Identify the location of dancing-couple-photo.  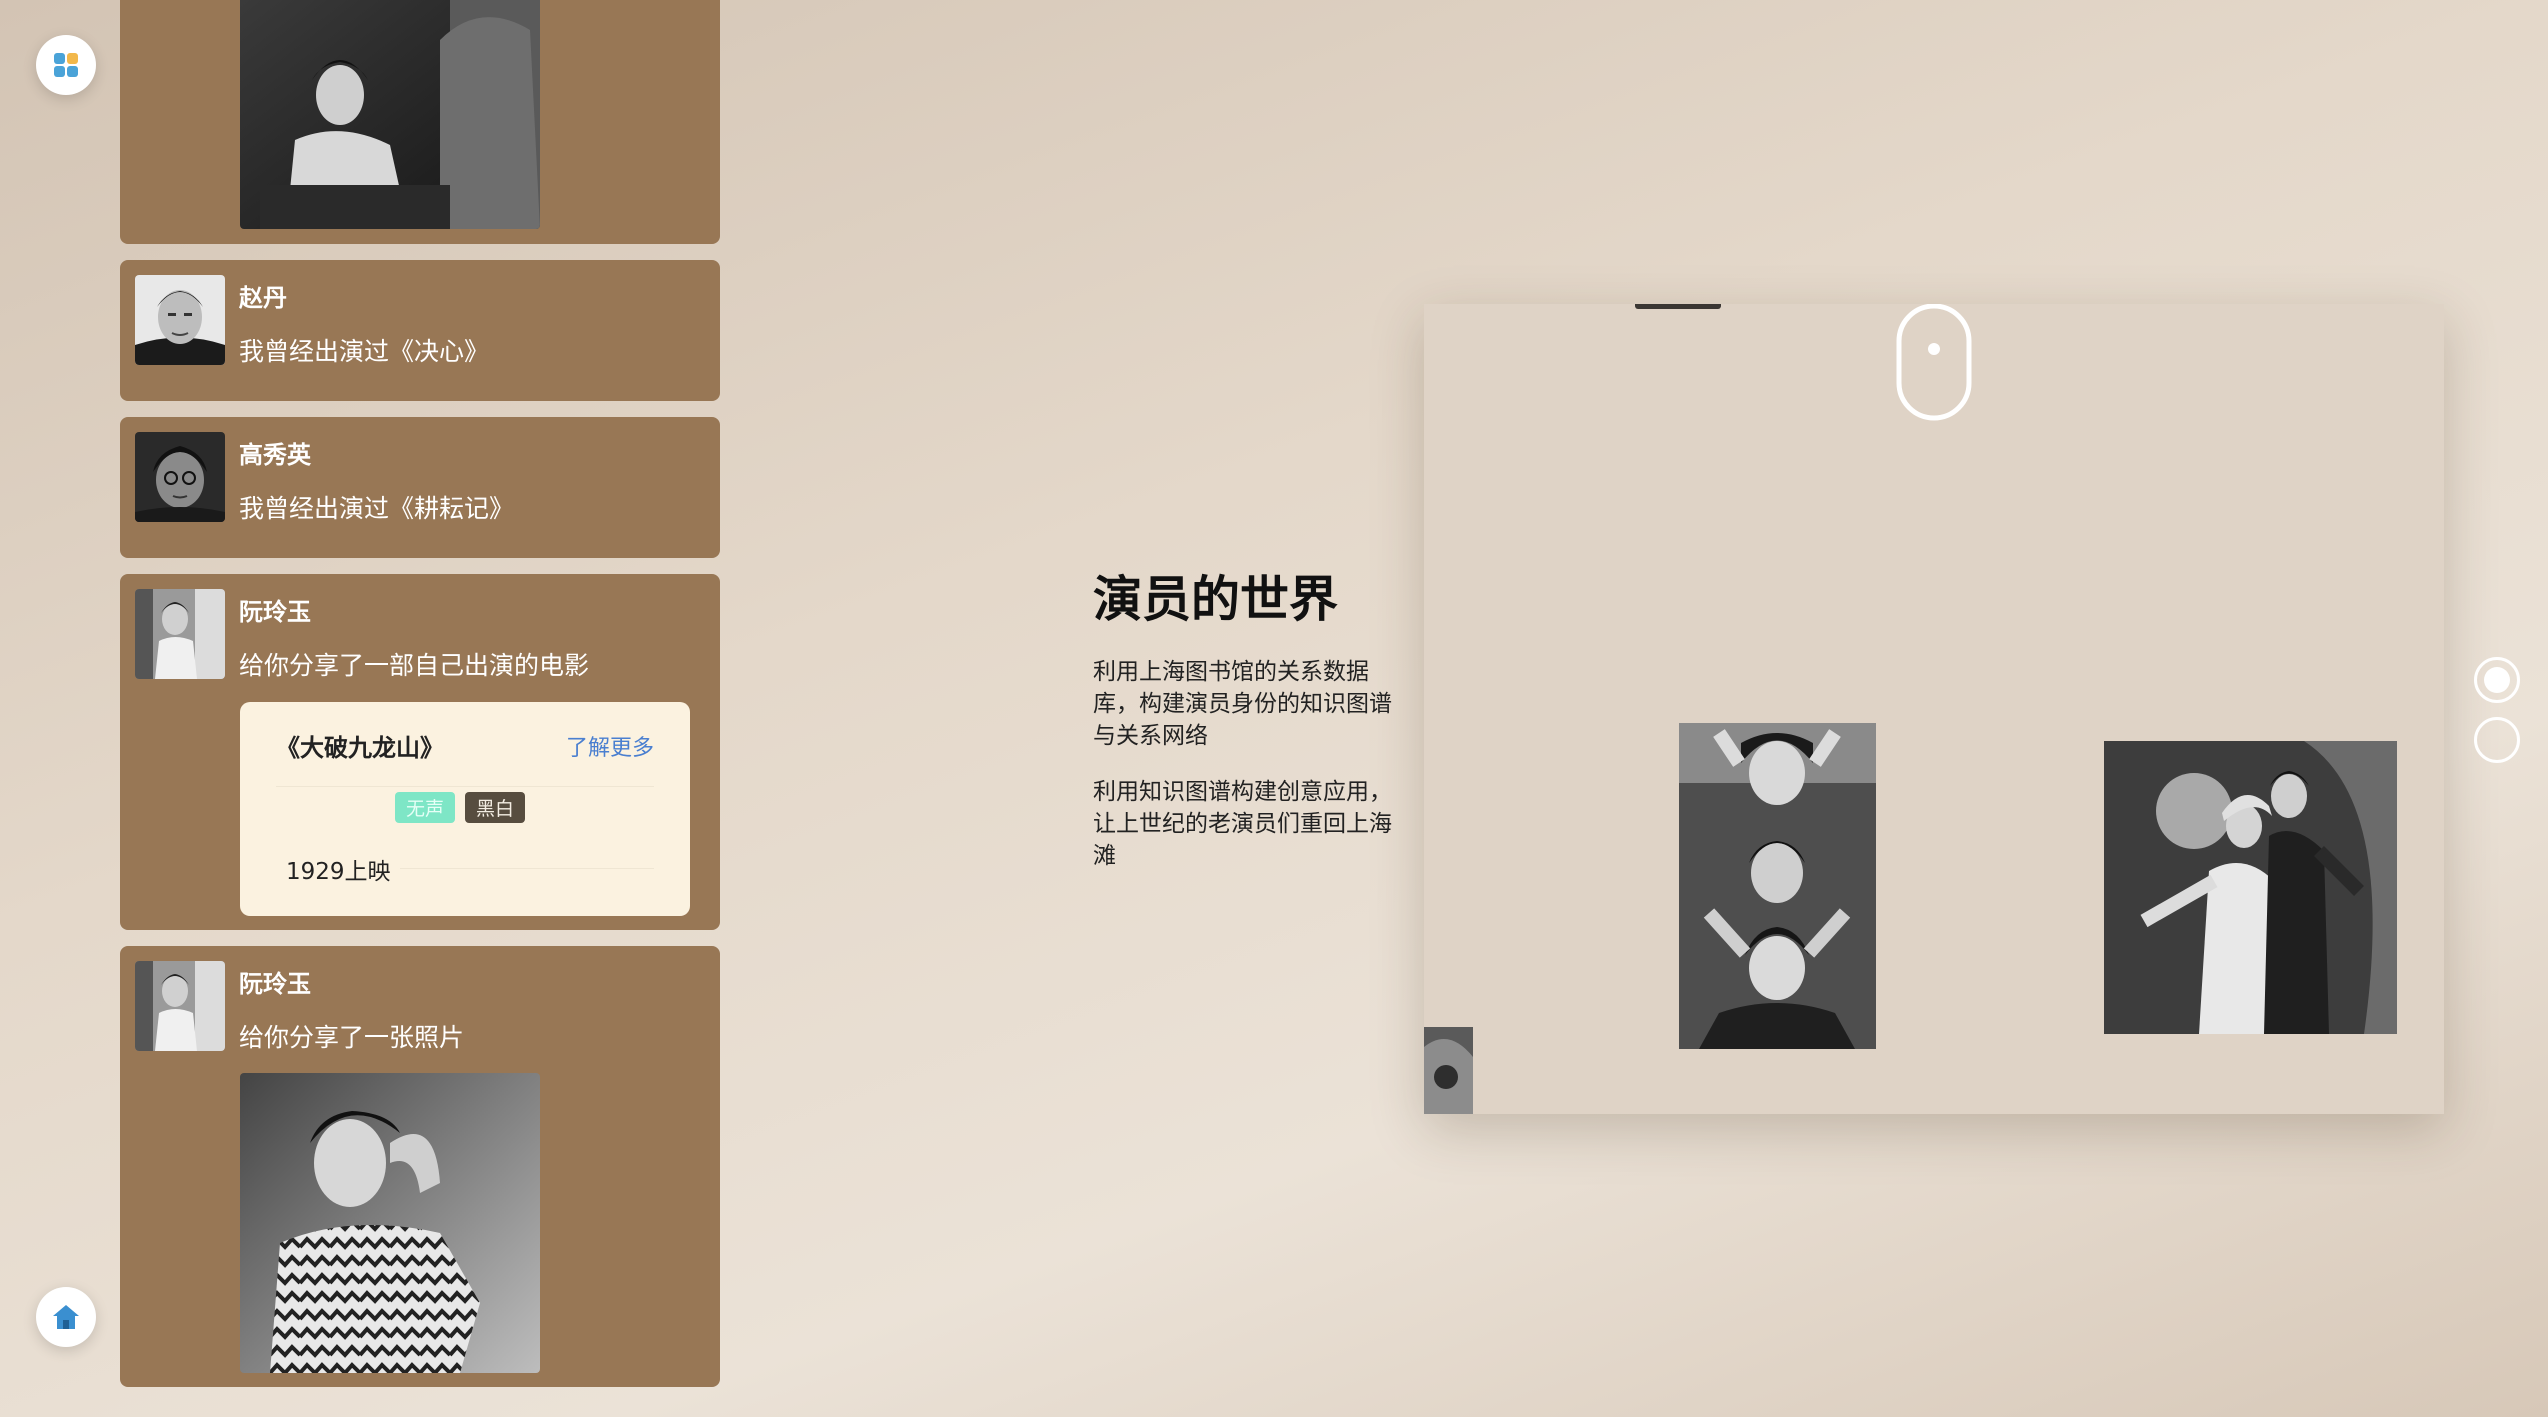
(2250, 887).